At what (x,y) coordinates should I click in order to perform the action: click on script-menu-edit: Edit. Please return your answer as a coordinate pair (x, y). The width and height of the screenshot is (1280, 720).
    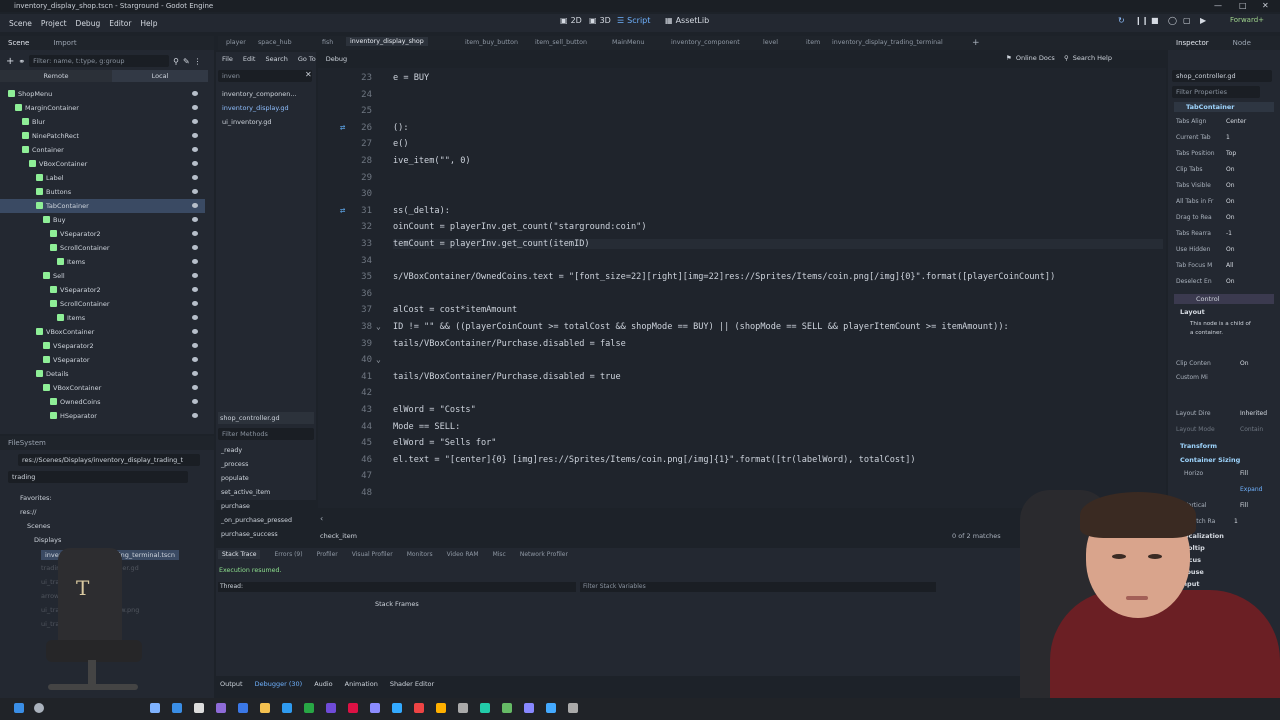
    Looking at the image, I should click on (249, 59).